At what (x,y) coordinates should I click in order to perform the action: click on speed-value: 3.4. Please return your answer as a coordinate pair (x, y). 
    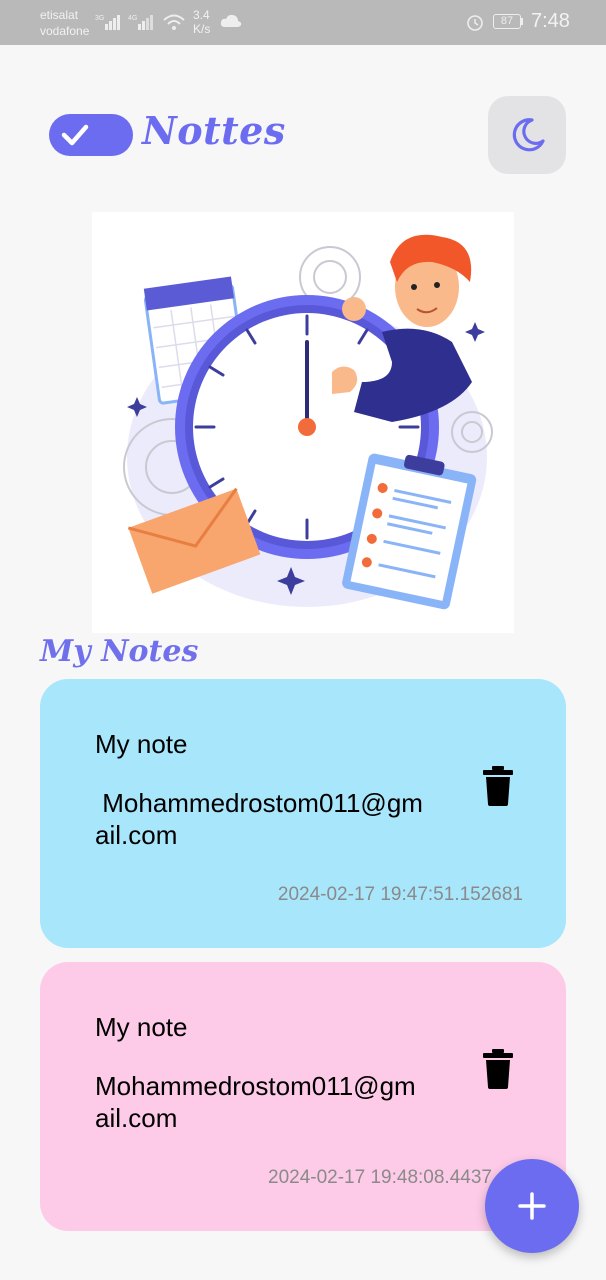
    Looking at the image, I should click on (201, 15).